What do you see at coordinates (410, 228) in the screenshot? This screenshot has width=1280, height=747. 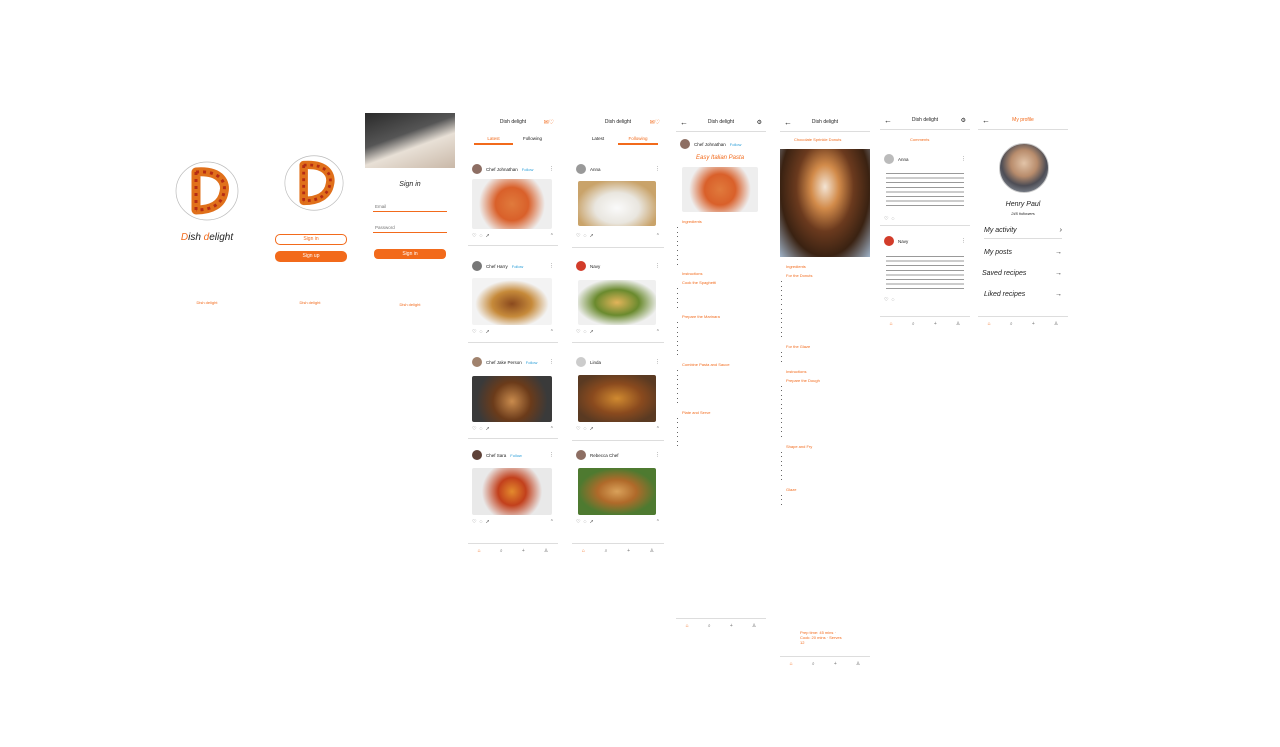 I see `password-field` at bounding box center [410, 228].